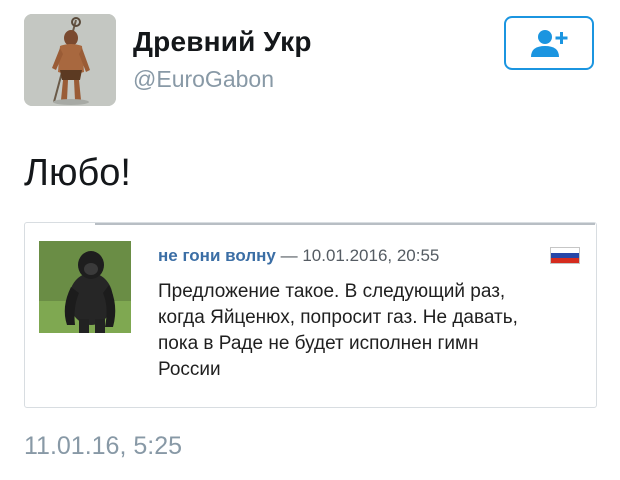 The width and height of the screenshot is (620, 480). What do you see at coordinates (345, 224) in the screenshot?
I see `quote-divider` at bounding box center [345, 224].